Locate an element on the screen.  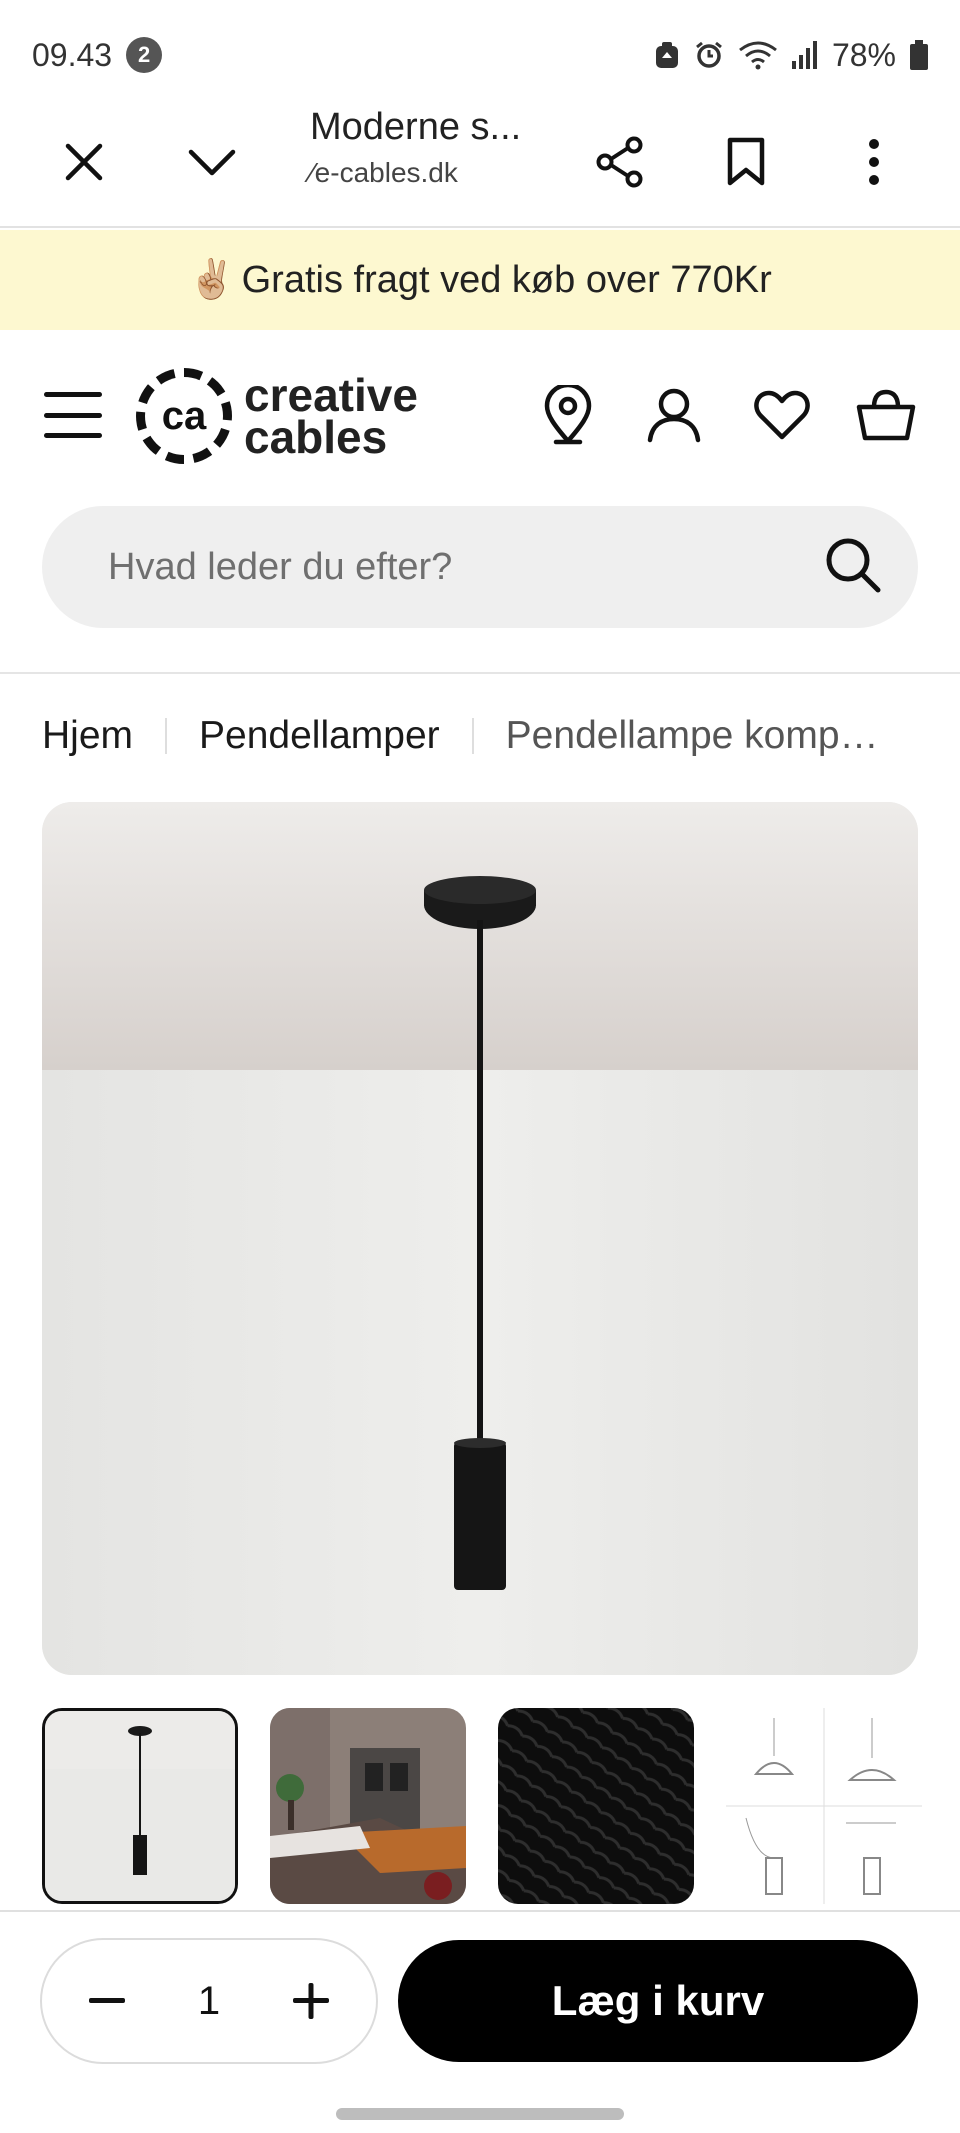
status-time: 09.43 is located at coordinates (72, 54).